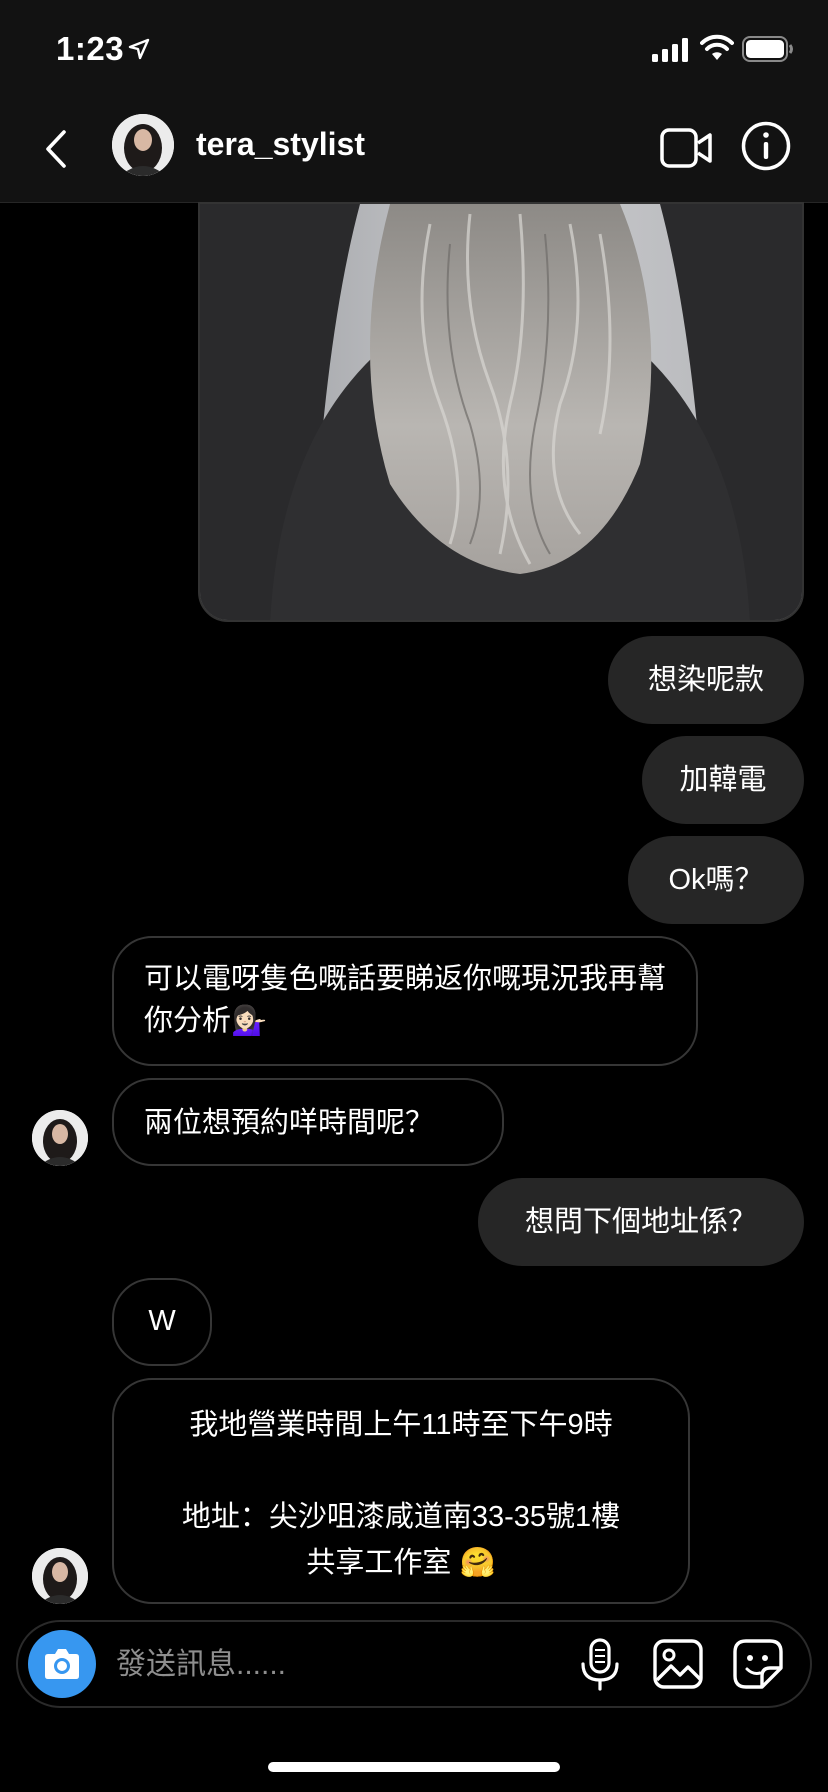 This screenshot has height=1792, width=828. Describe the element at coordinates (162, 1322) in the screenshot. I see `received-message: W` at that location.